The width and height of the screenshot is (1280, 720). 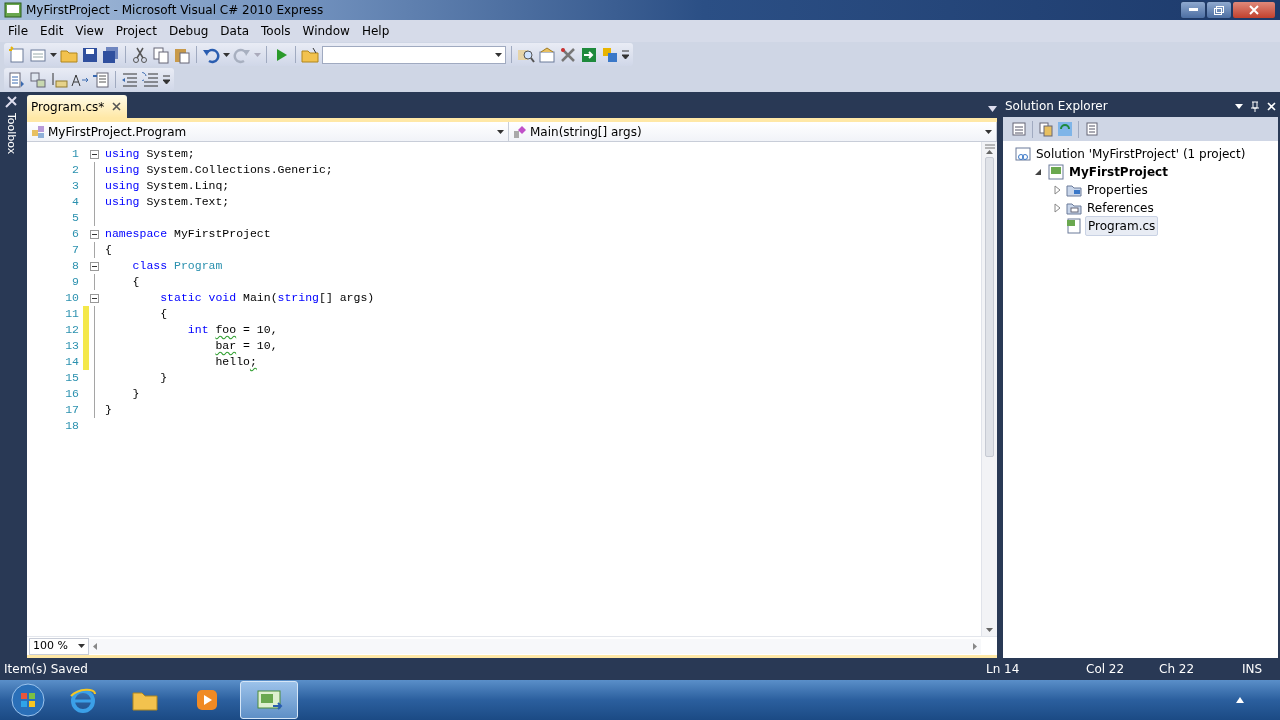 I want to click on solution-icon, so click(x=1023, y=154).